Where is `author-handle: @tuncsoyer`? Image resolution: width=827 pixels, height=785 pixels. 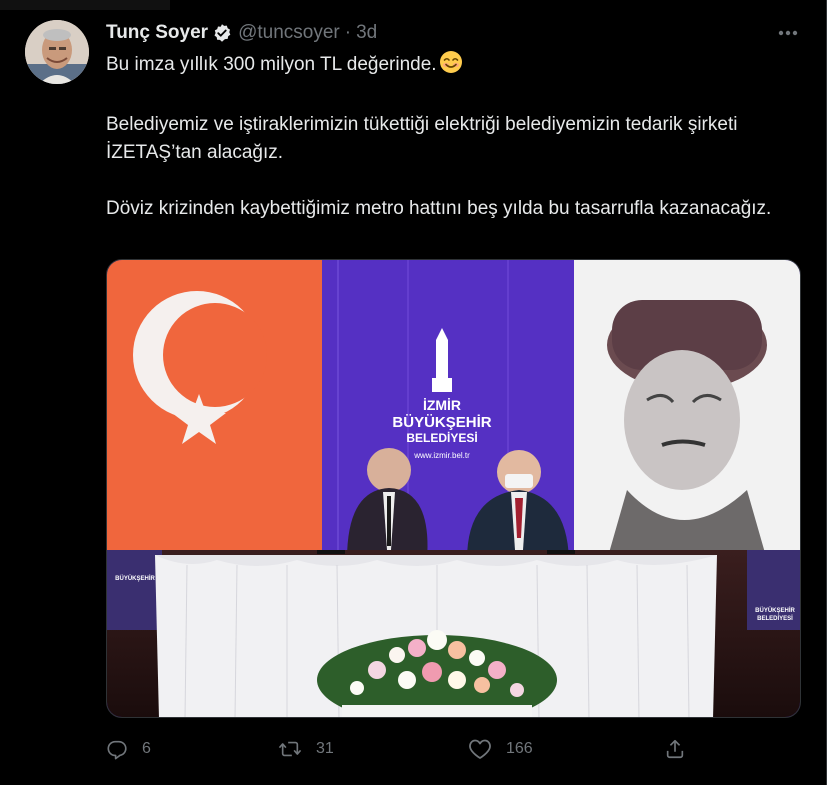 author-handle: @tuncsoyer is located at coordinates (289, 33).